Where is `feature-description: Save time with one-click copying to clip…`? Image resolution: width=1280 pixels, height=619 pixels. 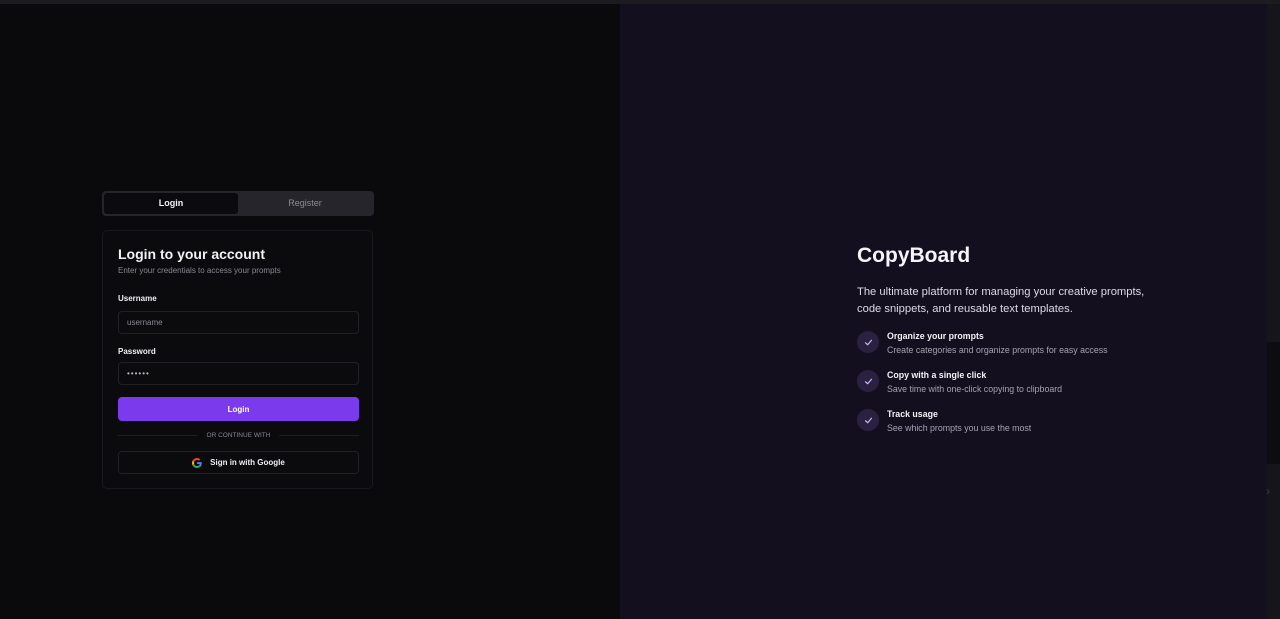
feature-description: Save time with one-click copying to clip… is located at coordinates (975, 389).